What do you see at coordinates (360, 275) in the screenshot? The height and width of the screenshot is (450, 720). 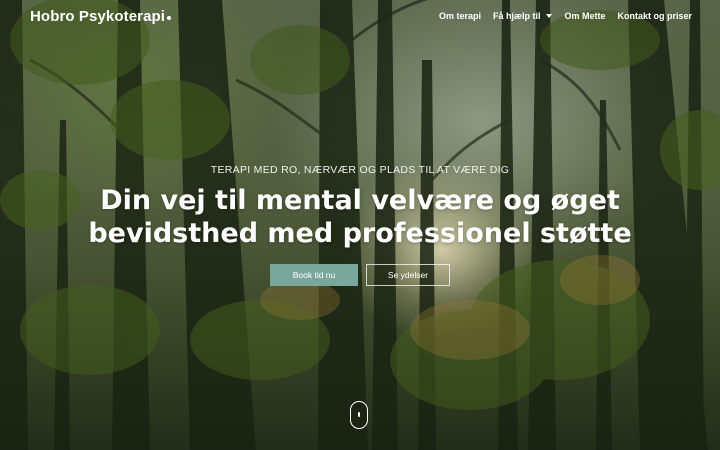 I see `hero-button-row: Book tid nu Se ydelser` at bounding box center [360, 275].